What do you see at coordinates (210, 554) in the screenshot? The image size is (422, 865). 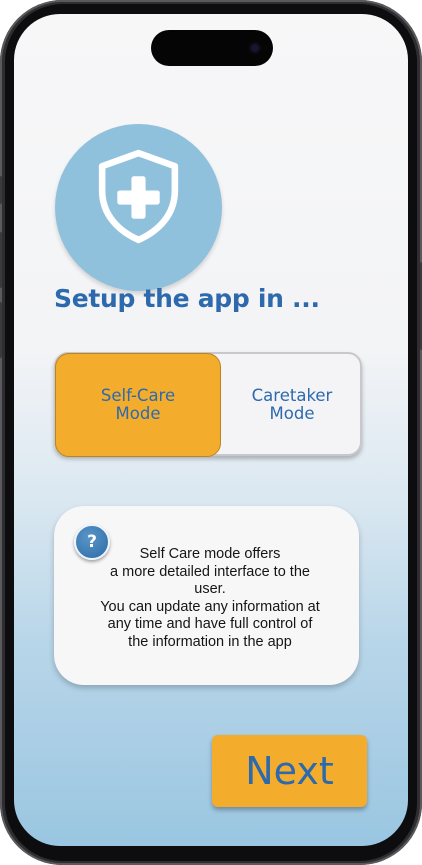 I see `description-line: Self Care mode offers` at bounding box center [210, 554].